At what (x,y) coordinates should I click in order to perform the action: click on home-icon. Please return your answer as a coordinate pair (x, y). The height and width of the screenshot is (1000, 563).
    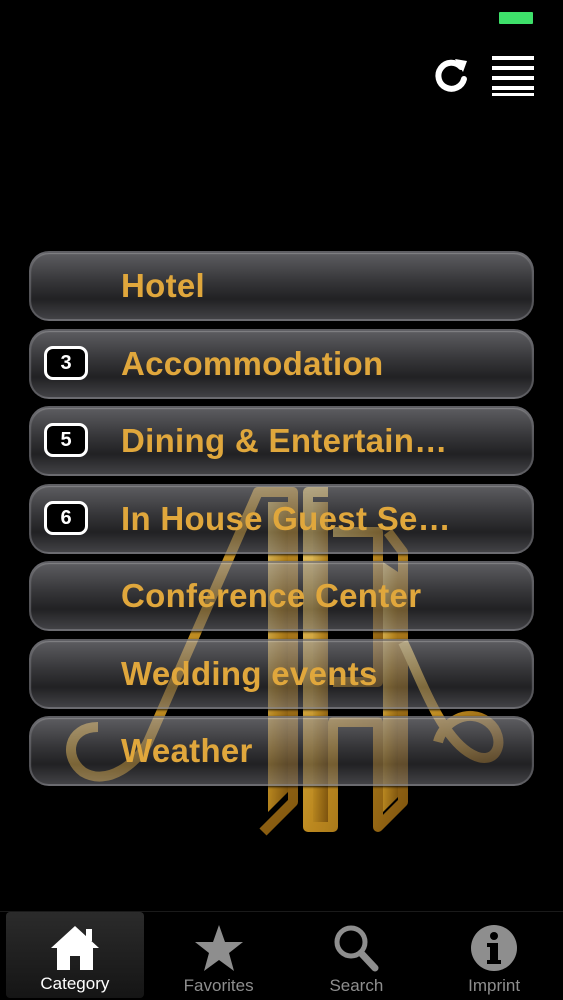
    Looking at the image, I should click on (74, 948).